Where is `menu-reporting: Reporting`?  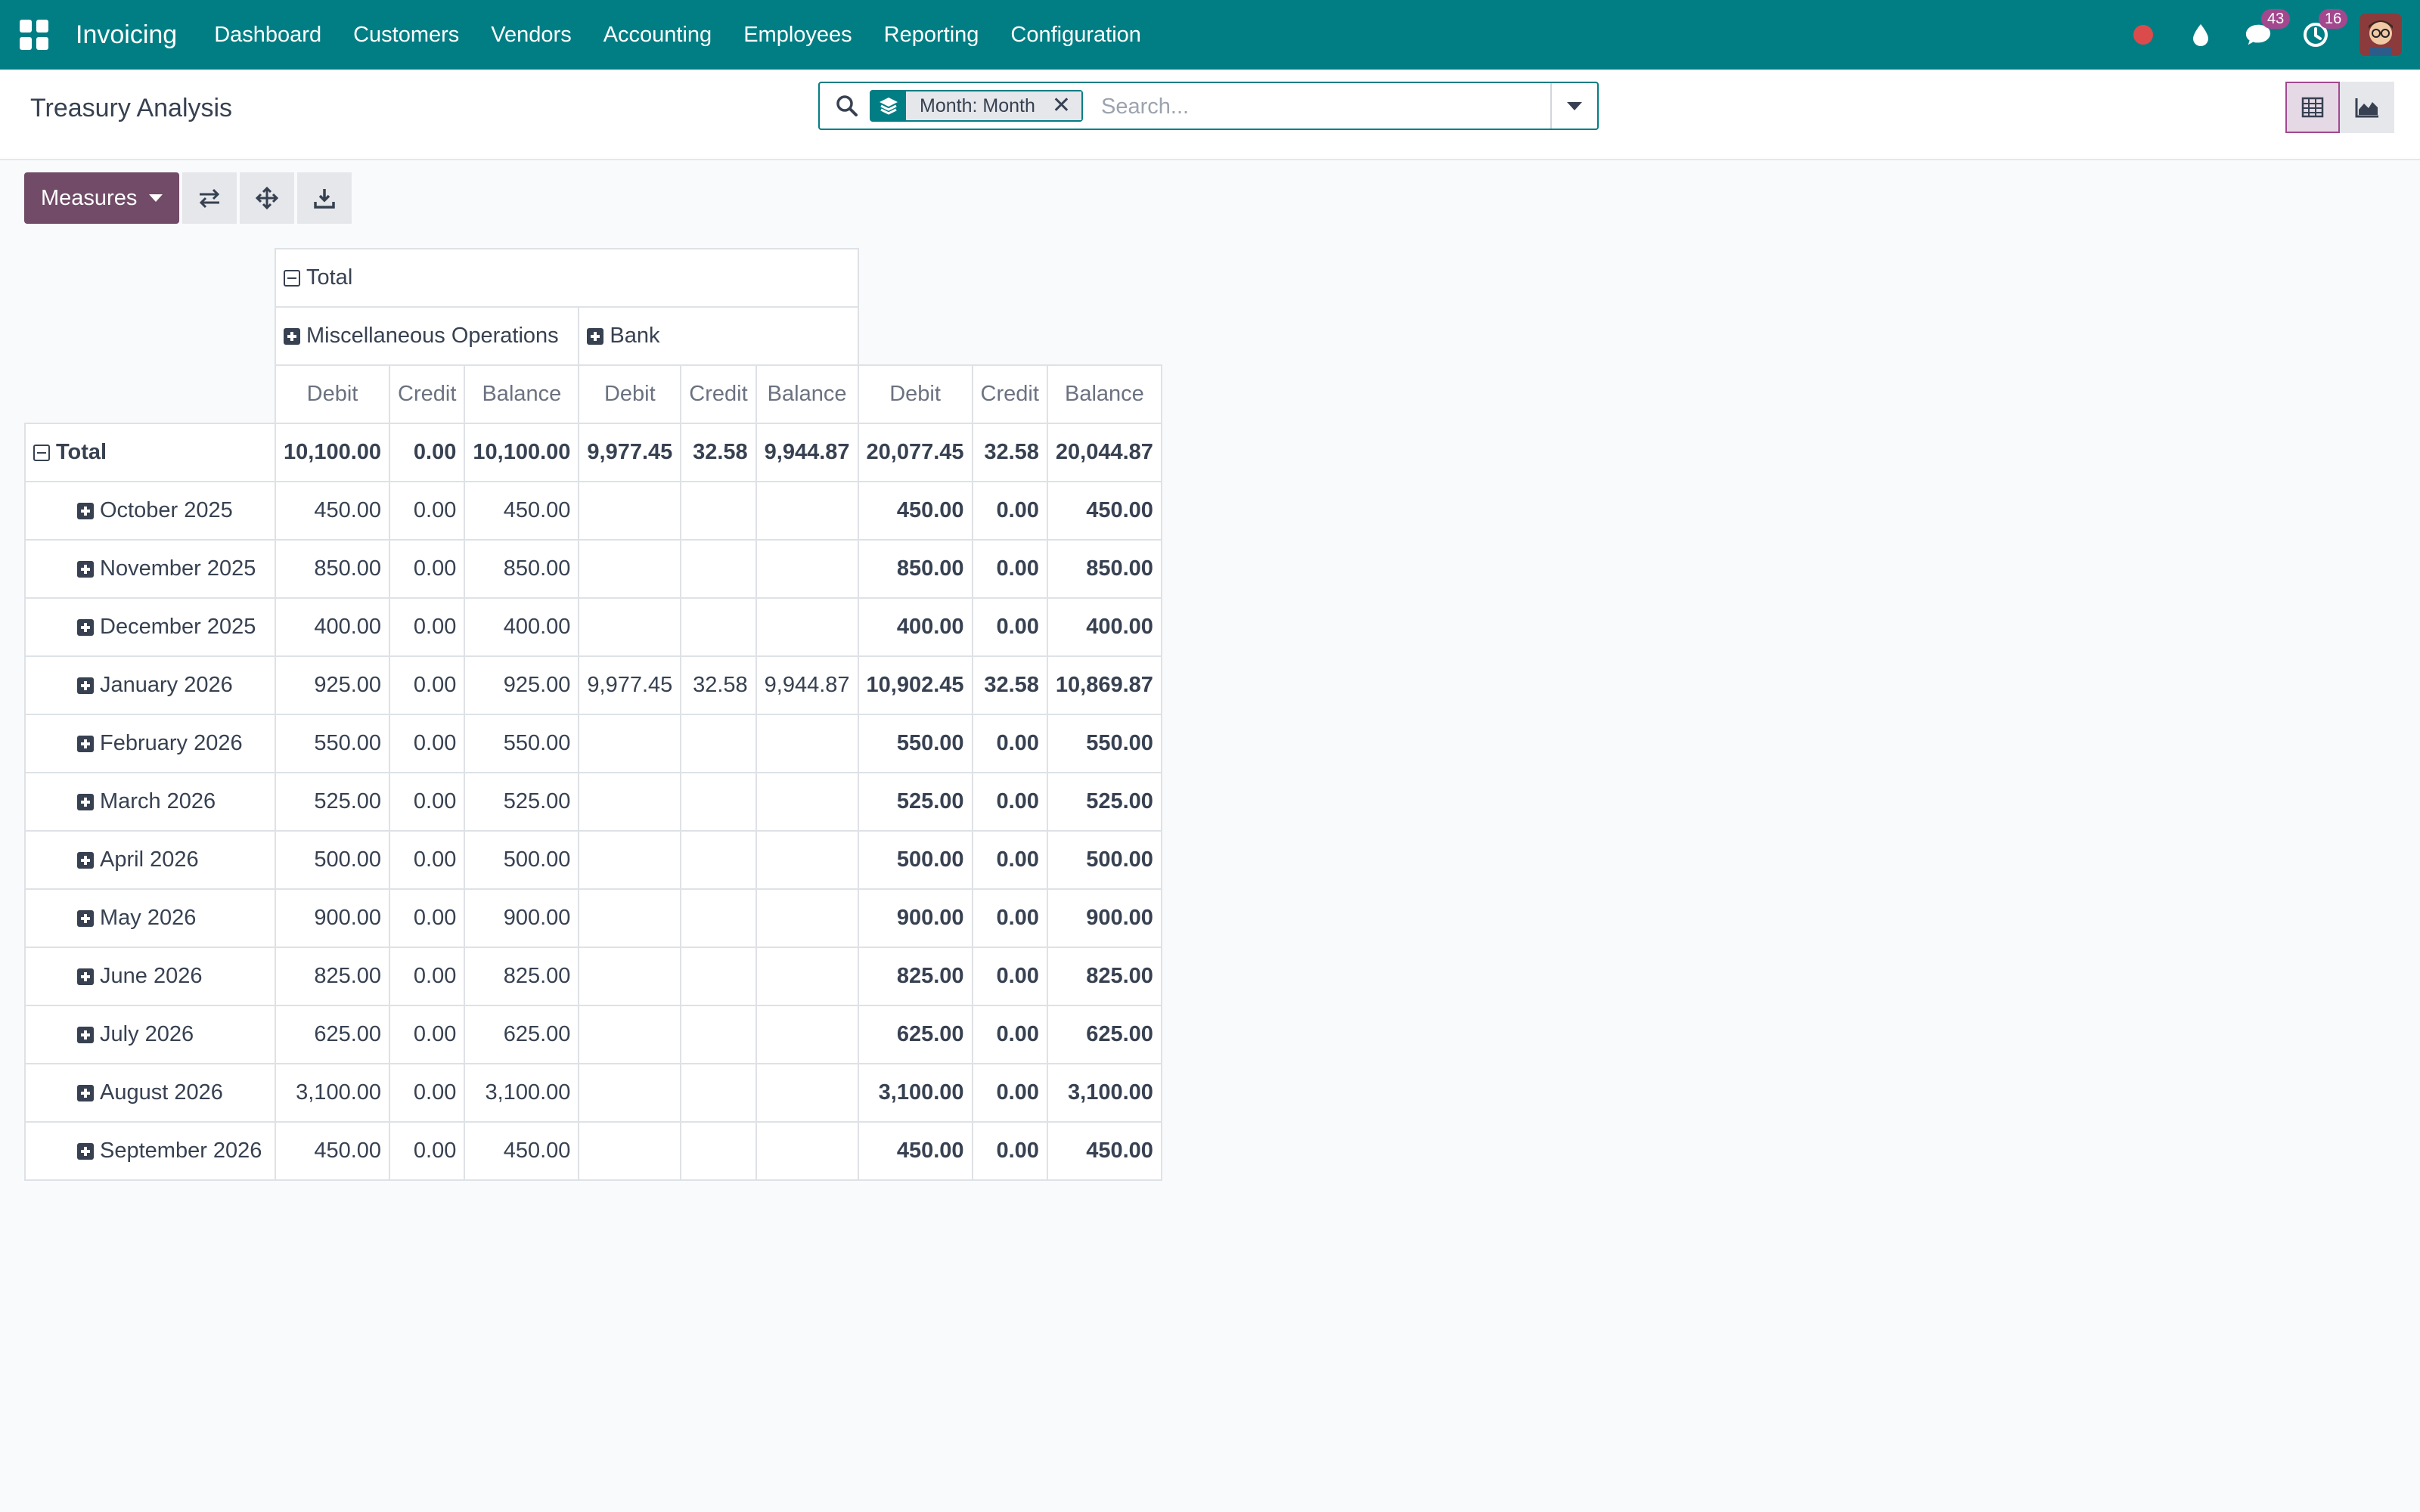
menu-reporting: Reporting is located at coordinates (931, 36).